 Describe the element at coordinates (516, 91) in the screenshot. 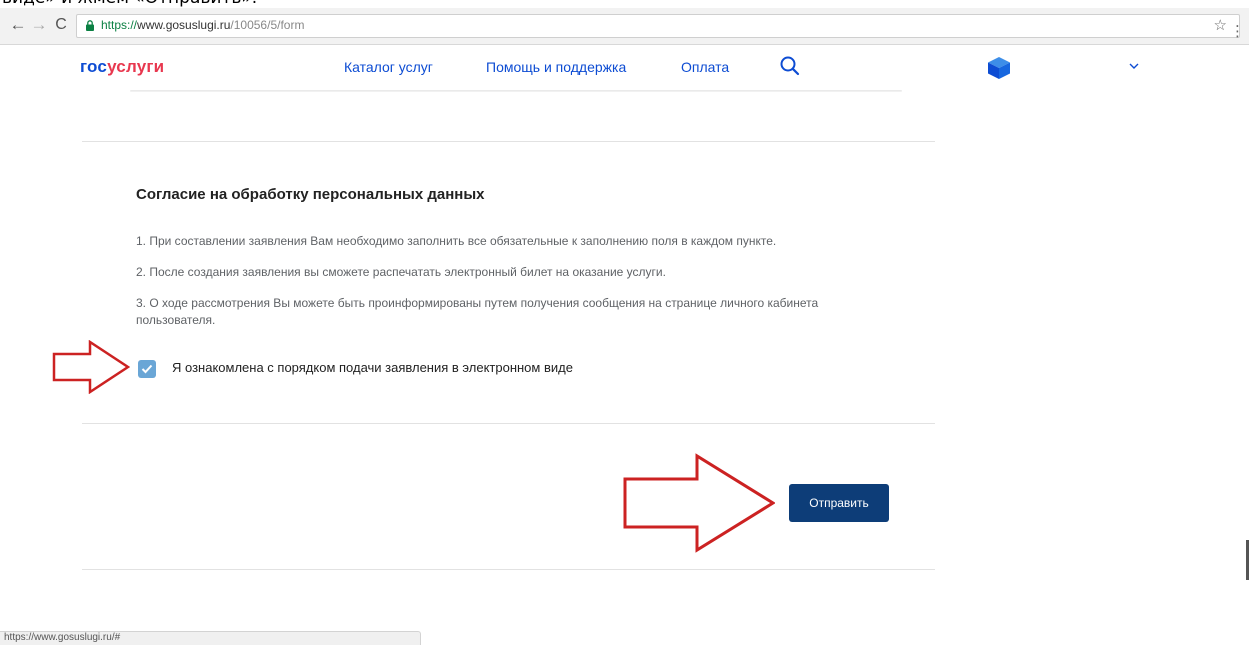

I see `previous-field-edge` at that location.